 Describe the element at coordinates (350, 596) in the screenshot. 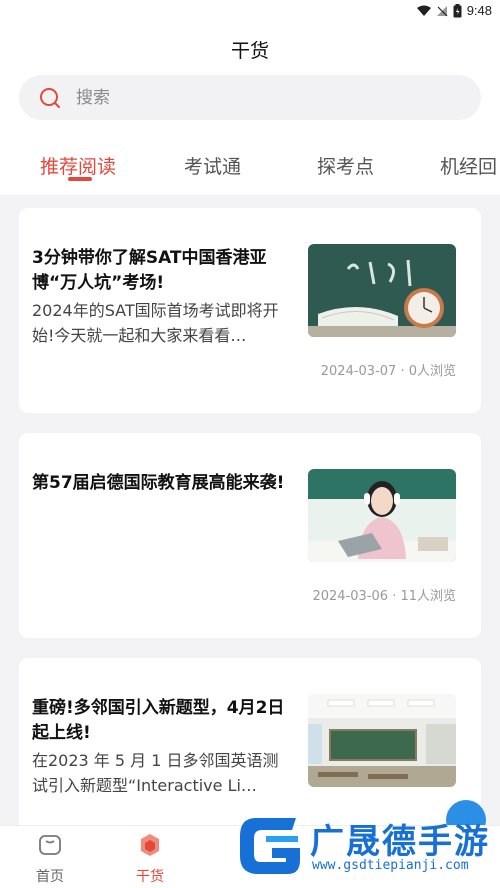

I see `article-date: 2024-03-06` at that location.